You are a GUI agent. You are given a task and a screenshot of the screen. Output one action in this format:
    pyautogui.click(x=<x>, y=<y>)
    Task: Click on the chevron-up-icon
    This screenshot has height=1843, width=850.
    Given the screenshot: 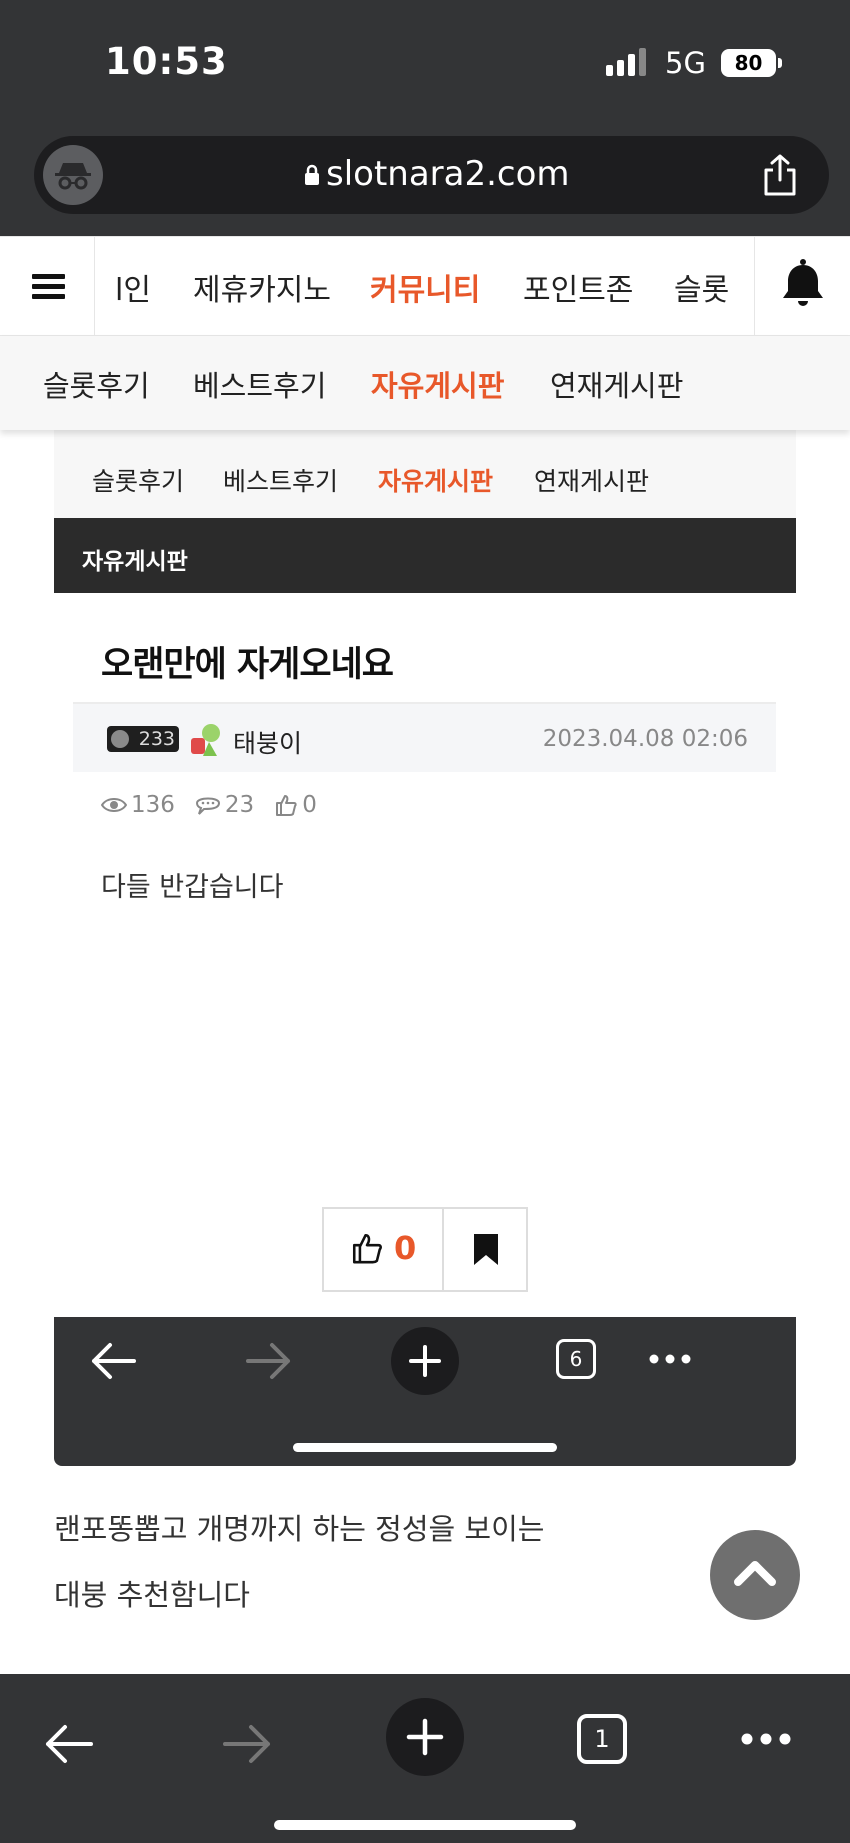 What is the action you would take?
    pyautogui.click(x=755, y=1573)
    